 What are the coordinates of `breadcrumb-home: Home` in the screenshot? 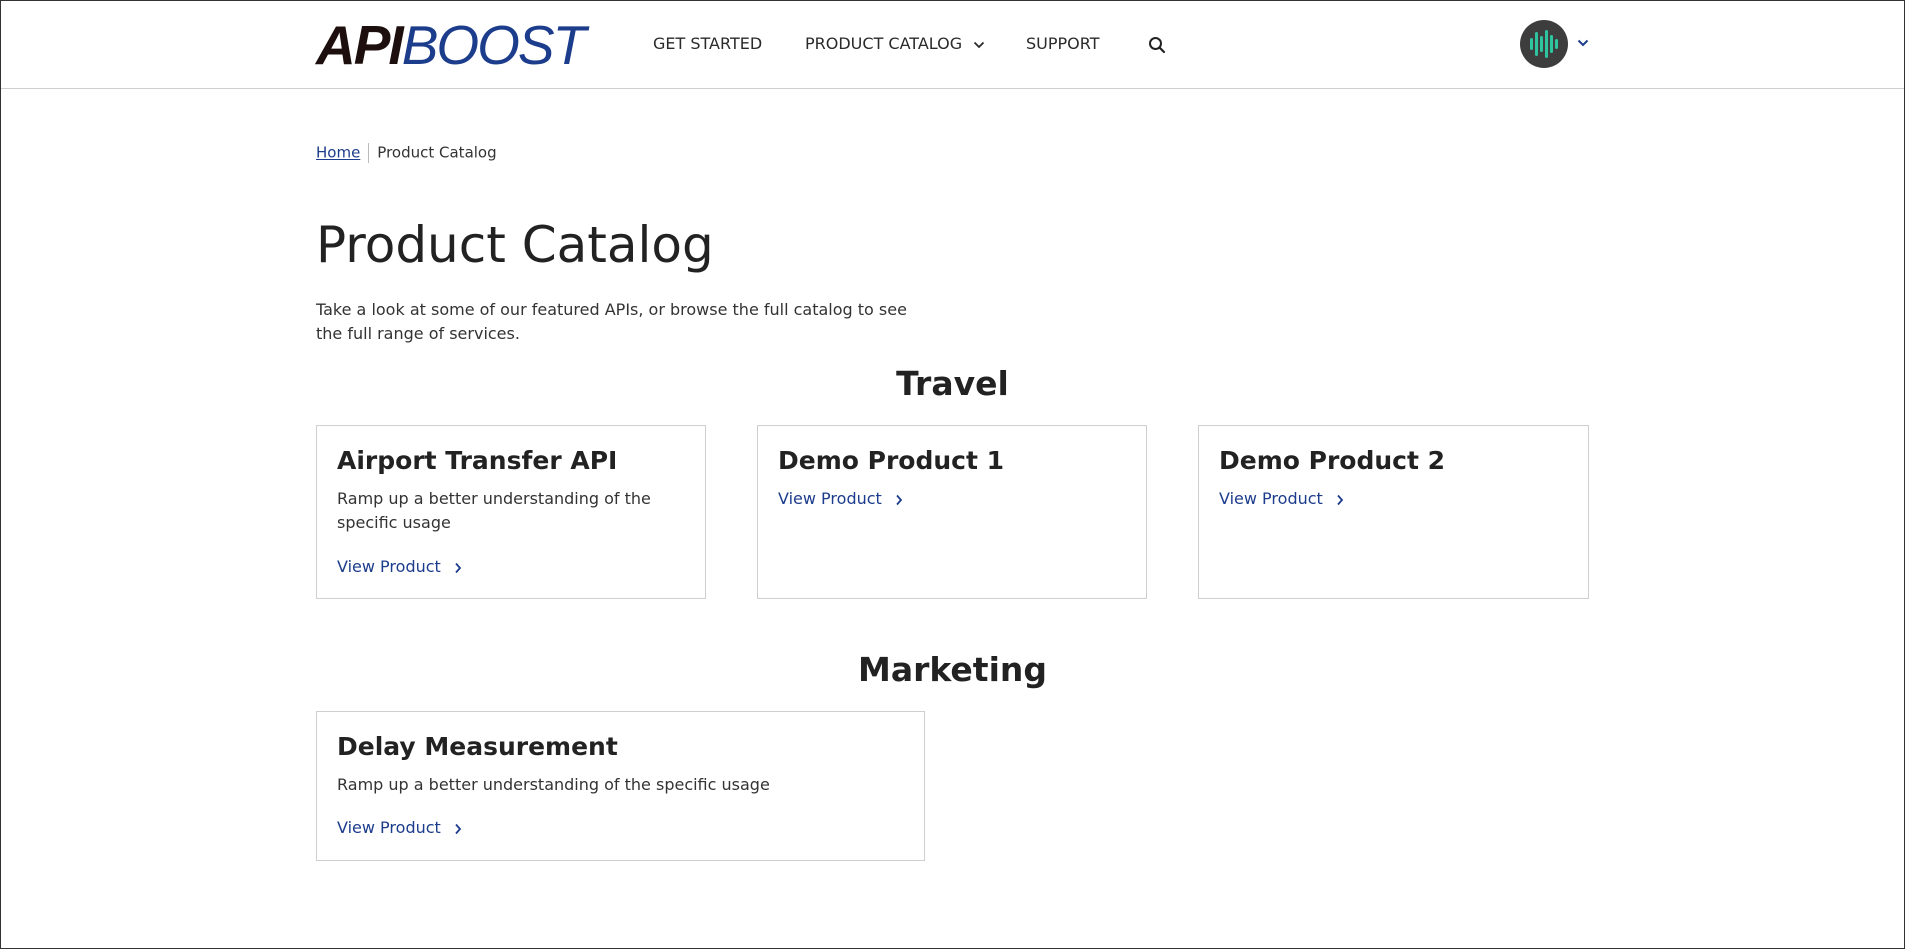 It's located at (338, 153).